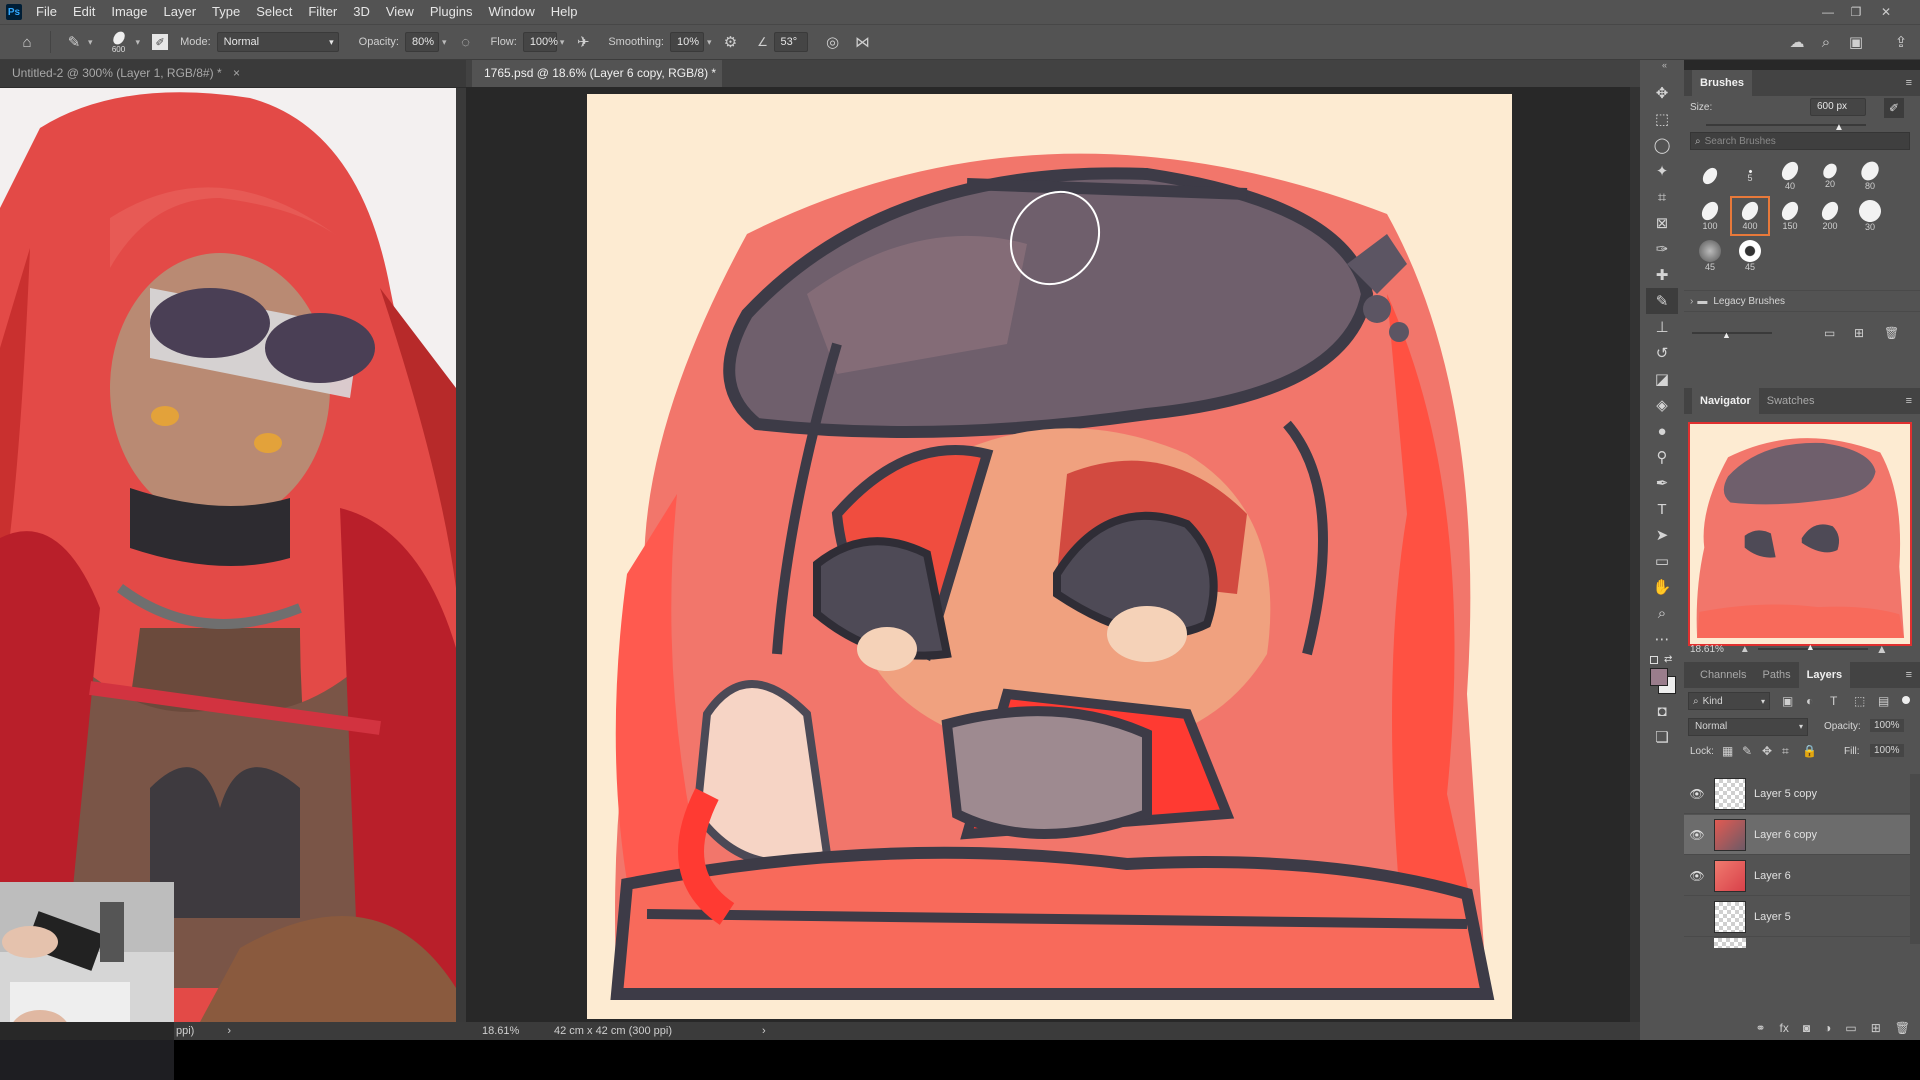 This screenshot has width=1920, height=1080. I want to click on brush-preset: 80, so click(1870, 176).